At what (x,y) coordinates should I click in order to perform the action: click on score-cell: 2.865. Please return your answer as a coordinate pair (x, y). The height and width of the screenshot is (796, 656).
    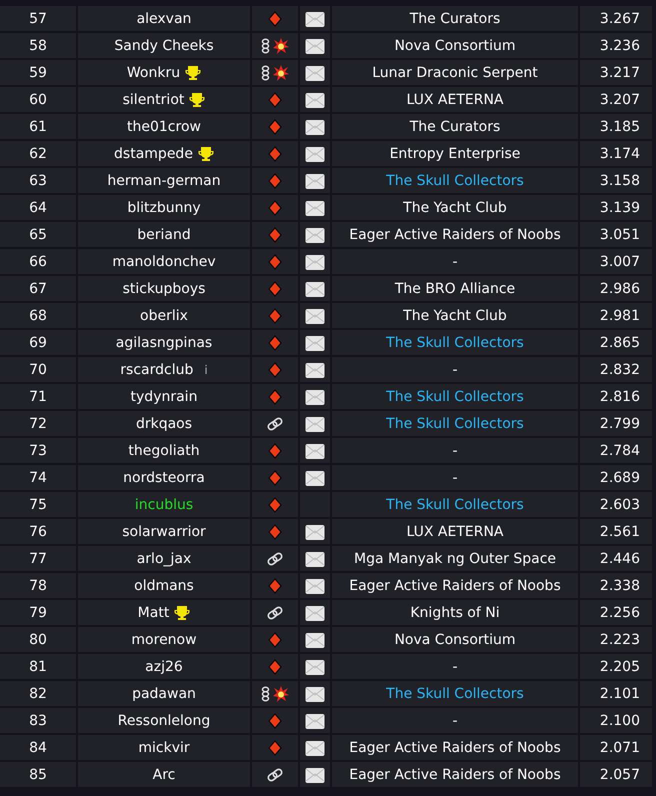
    Looking at the image, I should click on (616, 342).